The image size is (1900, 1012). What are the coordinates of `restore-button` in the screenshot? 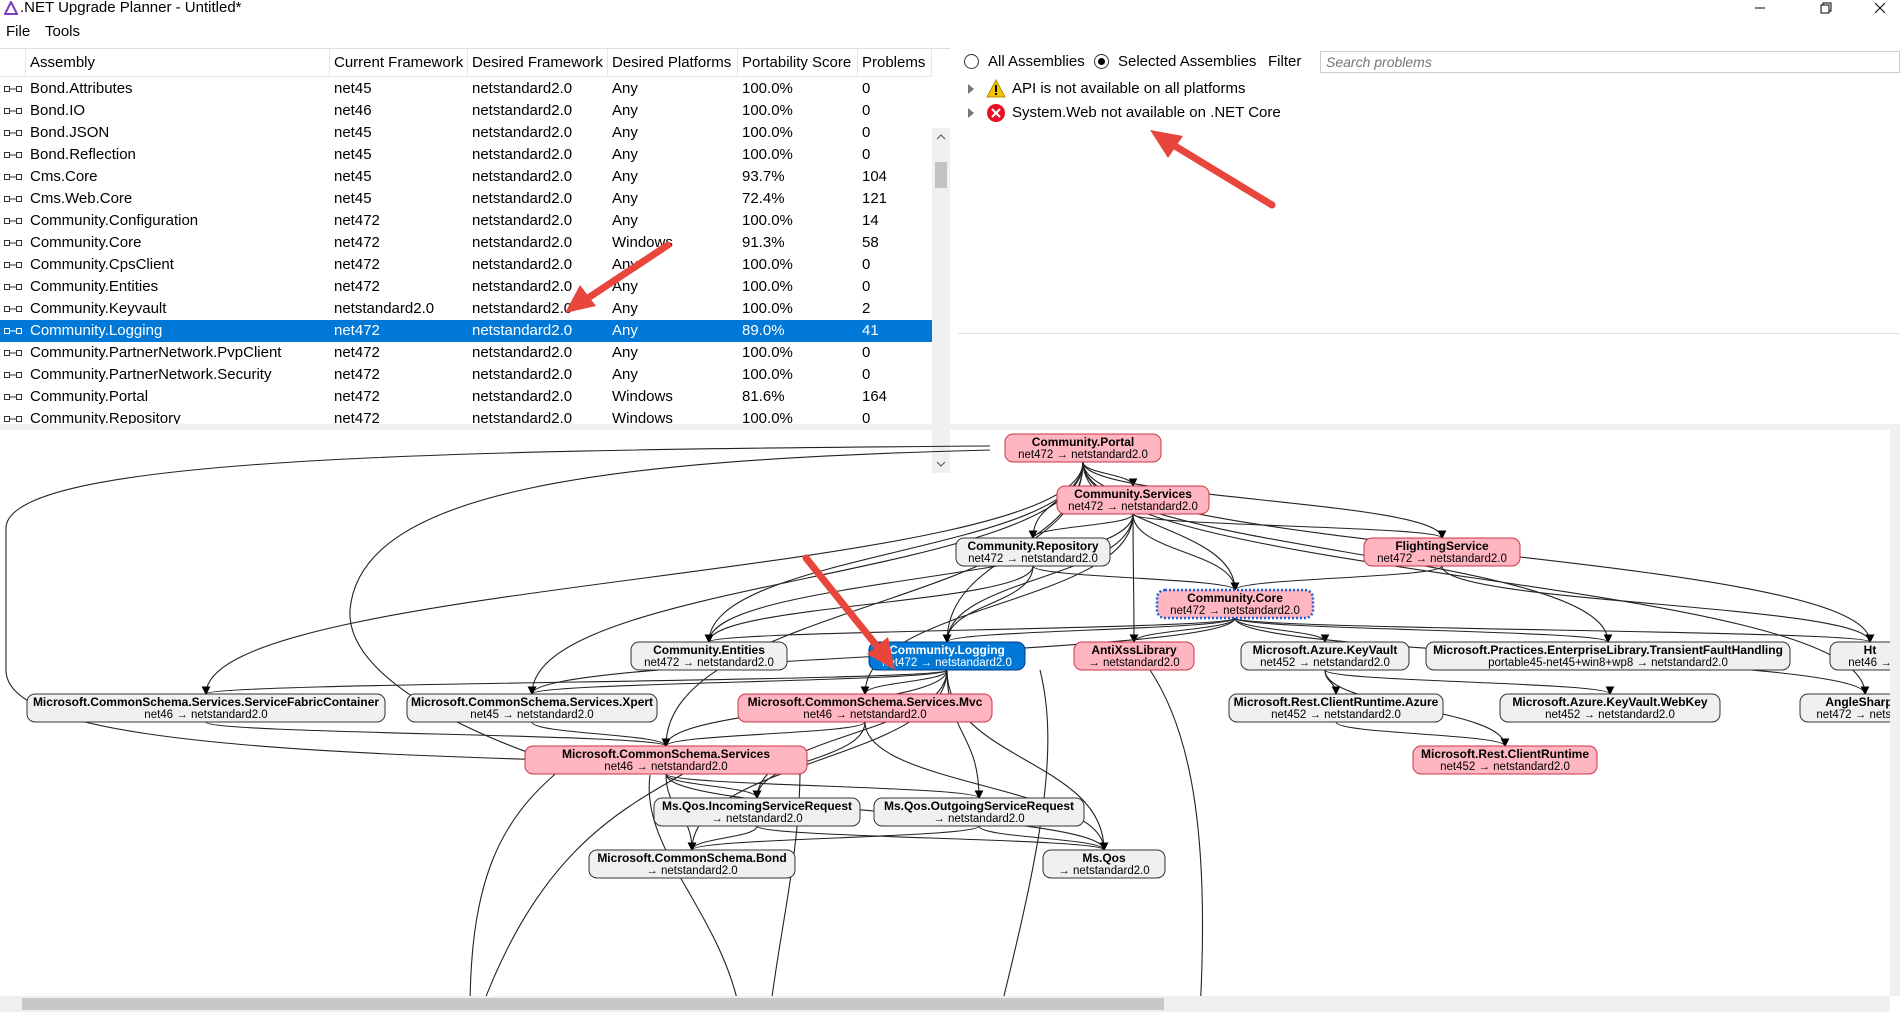 It's located at (1826, 8).